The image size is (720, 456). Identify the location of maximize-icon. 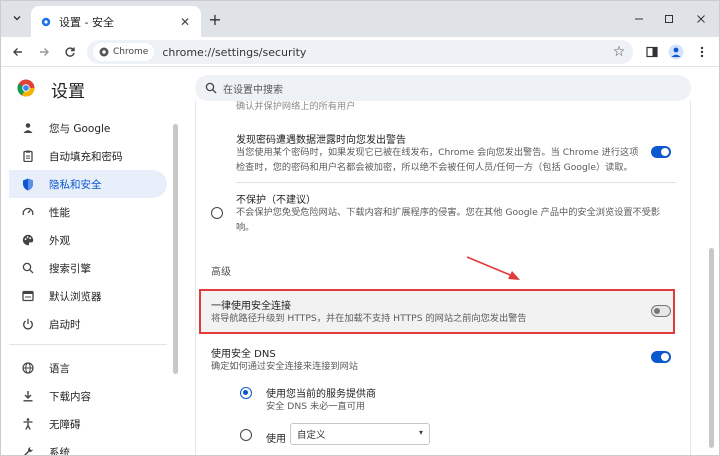
(669, 19).